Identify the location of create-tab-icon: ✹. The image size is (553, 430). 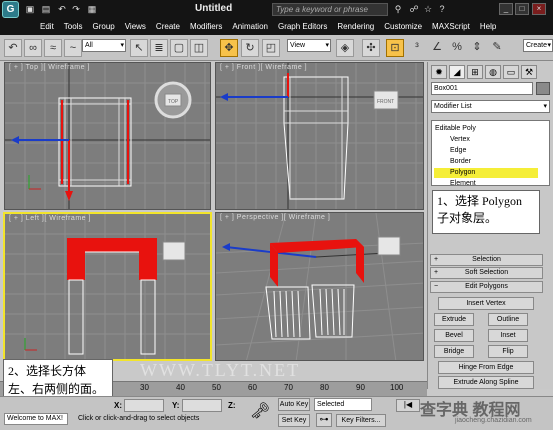
(439, 72).